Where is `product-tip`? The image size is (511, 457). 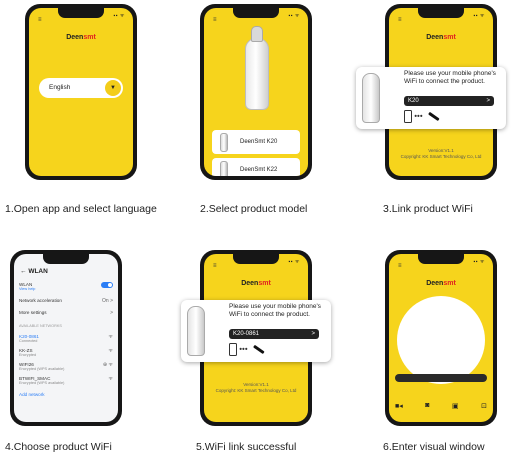
product-tip is located at coordinates (257, 34).